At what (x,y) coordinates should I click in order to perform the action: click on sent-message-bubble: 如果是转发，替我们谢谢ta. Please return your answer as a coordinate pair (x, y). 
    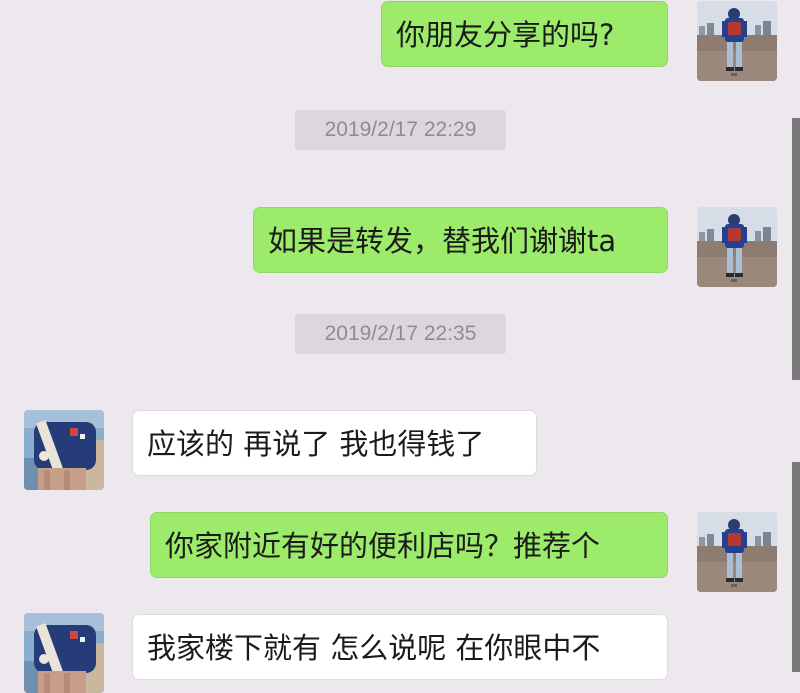
    Looking at the image, I should click on (460, 240).